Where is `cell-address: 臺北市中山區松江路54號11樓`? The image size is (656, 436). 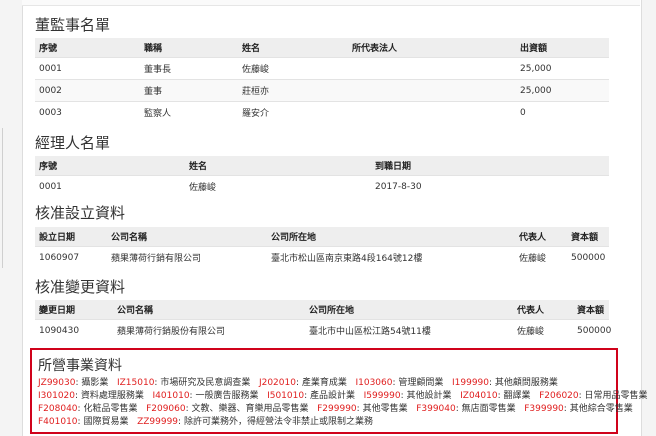 cell-address: 臺北市中山區松江路54號11樓 is located at coordinates (409, 330).